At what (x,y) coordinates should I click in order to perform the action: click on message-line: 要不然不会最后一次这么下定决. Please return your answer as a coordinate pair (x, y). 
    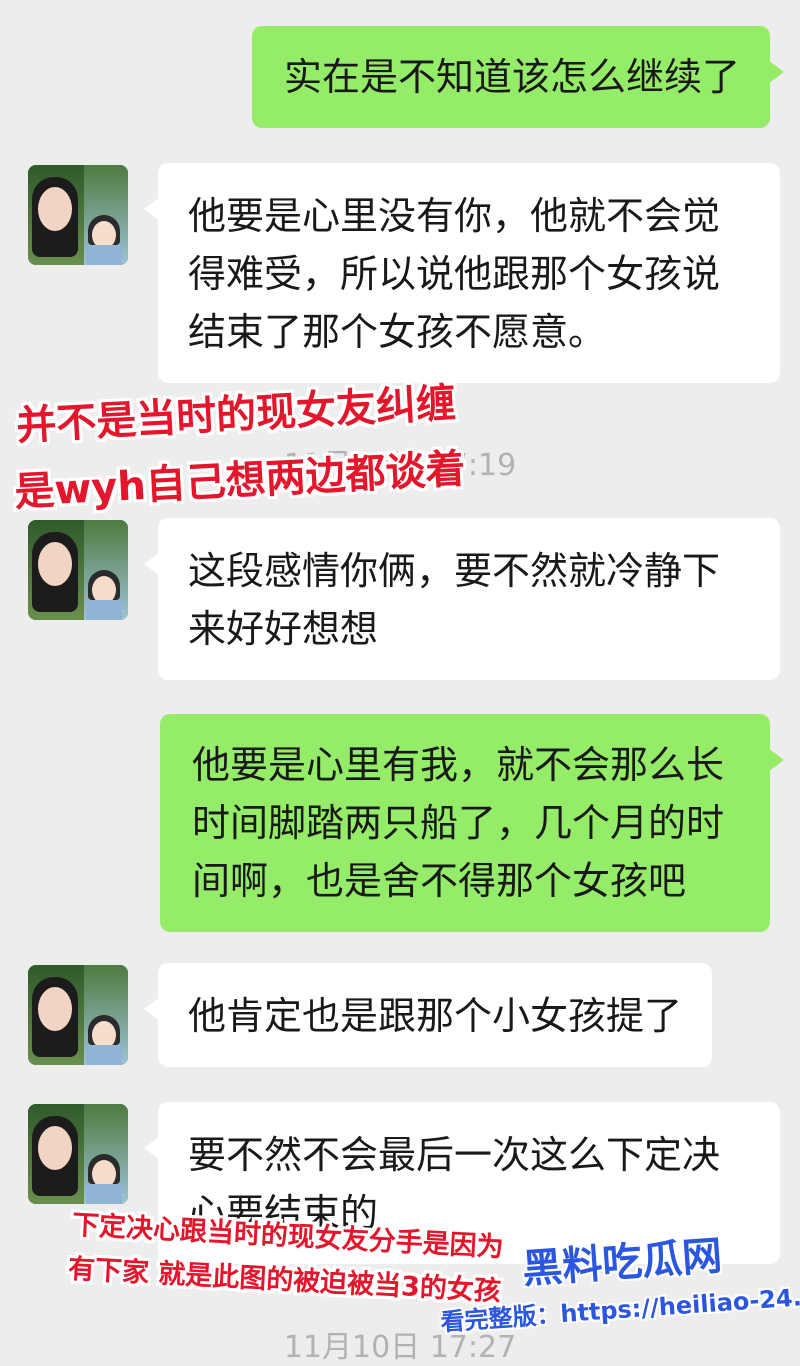
    Looking at the image, I should click on (454, 1155).